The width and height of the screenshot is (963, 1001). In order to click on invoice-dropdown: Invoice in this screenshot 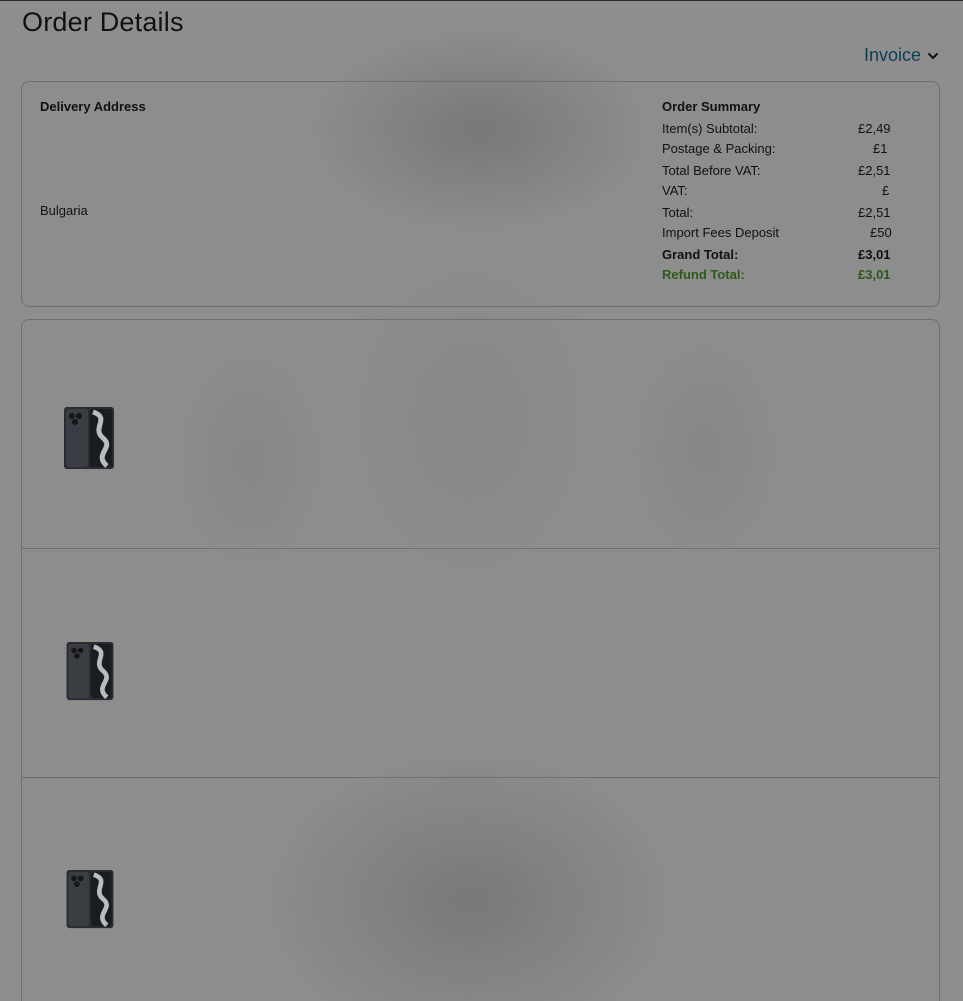, I will do `click(901, 55)`.